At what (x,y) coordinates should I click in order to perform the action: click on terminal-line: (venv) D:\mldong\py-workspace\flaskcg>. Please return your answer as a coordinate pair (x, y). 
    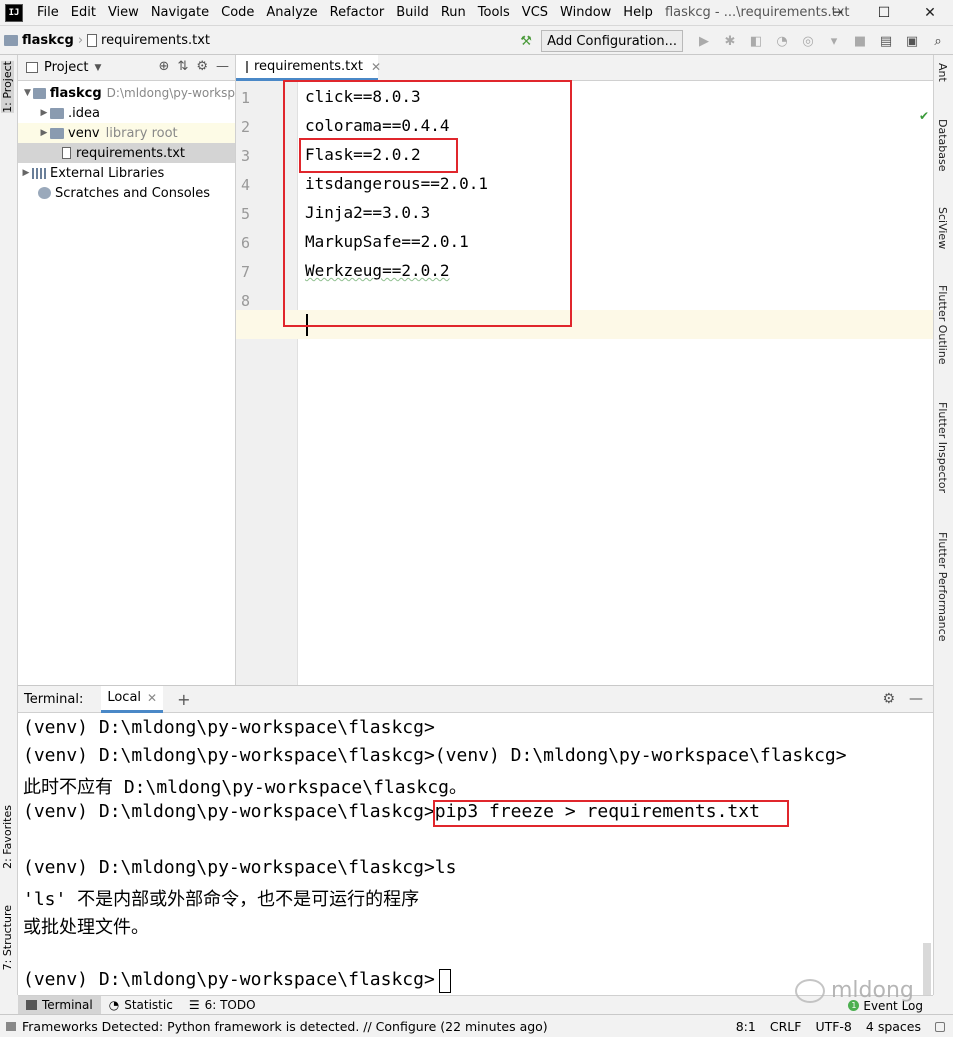
    Looking at the image, I should click on (229, 727).